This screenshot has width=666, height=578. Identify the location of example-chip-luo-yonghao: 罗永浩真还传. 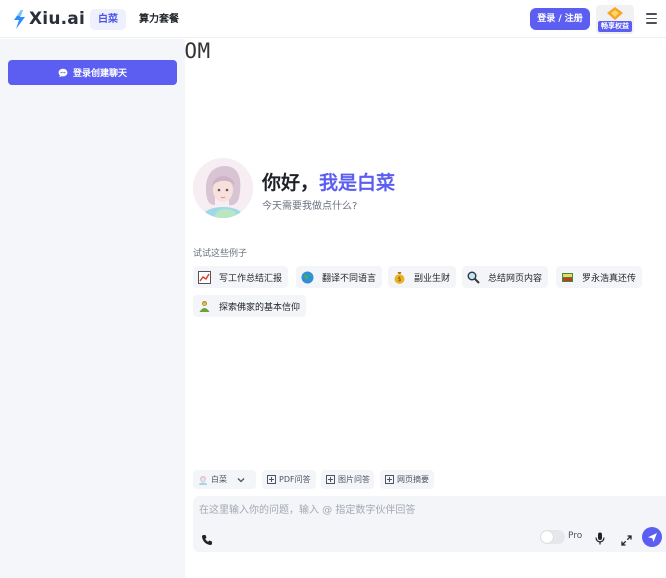
(599, 277).